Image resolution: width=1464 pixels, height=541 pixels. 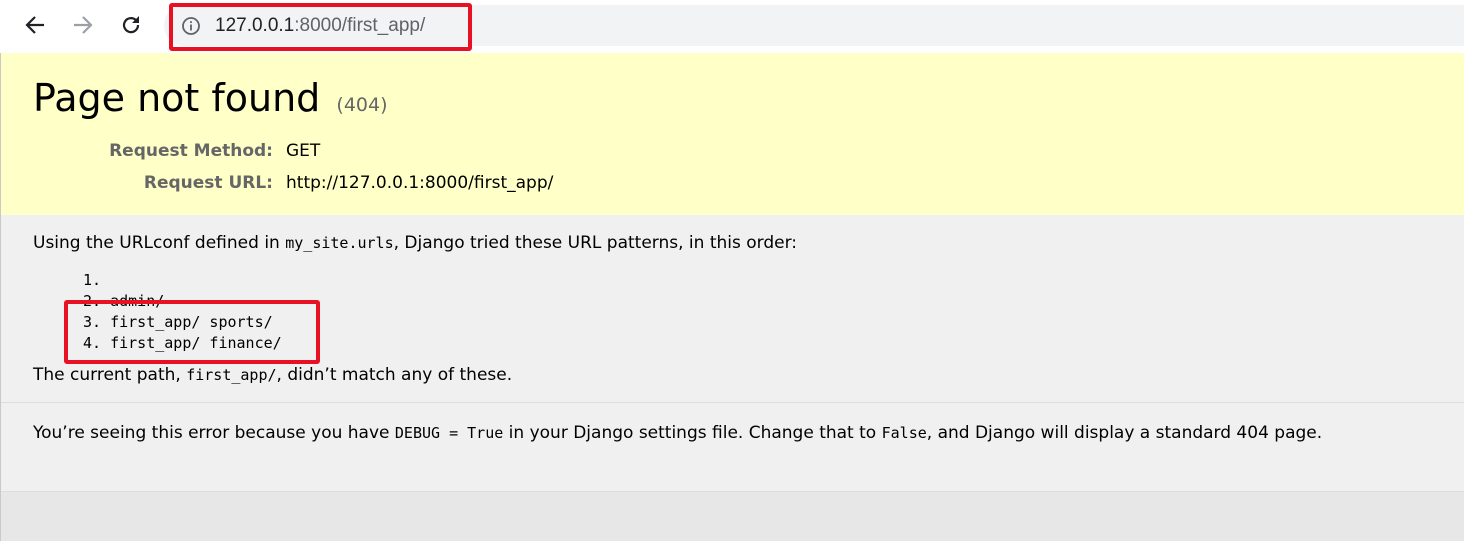 What do you see at coordinates (362, 105) in the screenshot?
I see `status-code: (404)` at bounding box center [362, 105].